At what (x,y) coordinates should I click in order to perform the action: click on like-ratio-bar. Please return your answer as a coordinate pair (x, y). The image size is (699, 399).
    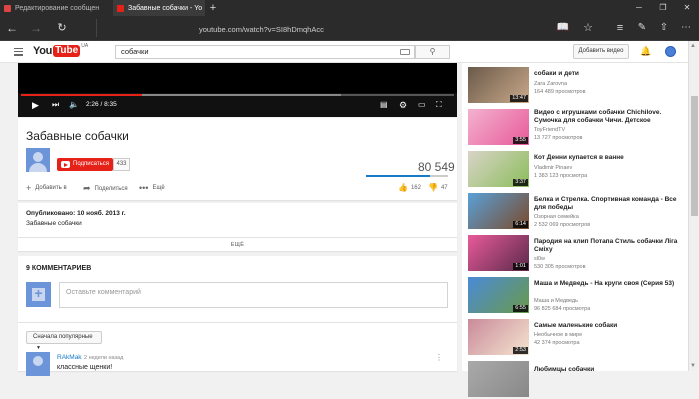
    Looking at the image, I should click on (407, 176).